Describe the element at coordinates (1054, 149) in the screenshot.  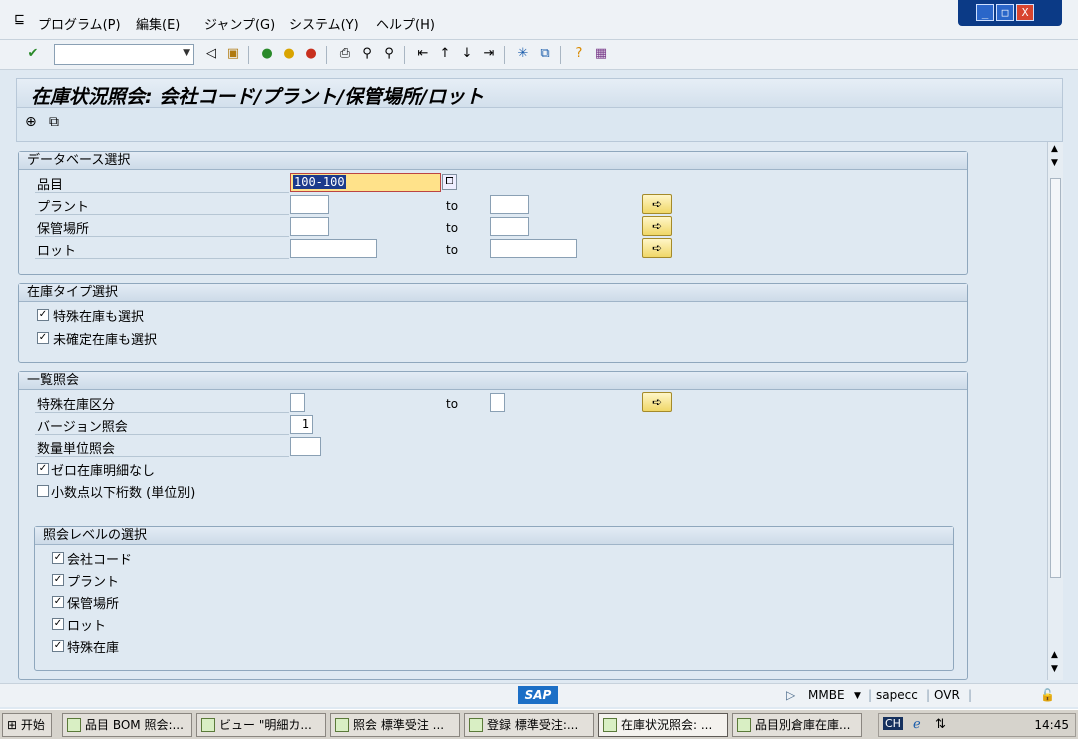
I see `scroll-up-icon: ▲` at that location.